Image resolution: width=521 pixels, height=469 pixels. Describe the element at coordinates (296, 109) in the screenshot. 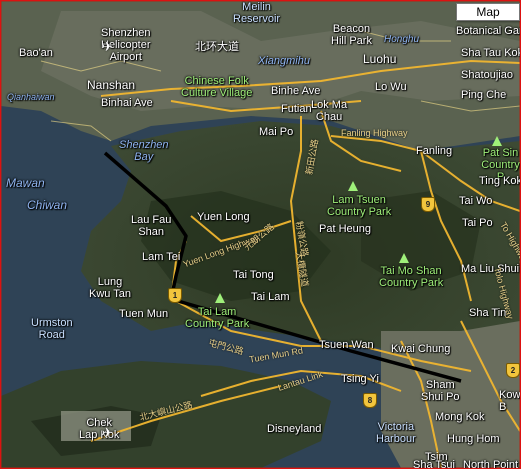

I see `label-futian: Futian` at that location.